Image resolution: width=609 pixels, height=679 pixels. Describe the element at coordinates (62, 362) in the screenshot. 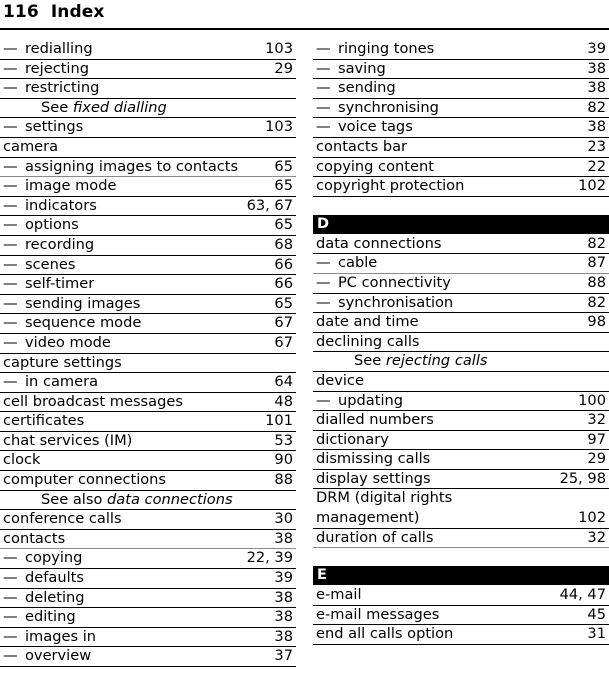

I see `entry-text: capture settings` at that location.